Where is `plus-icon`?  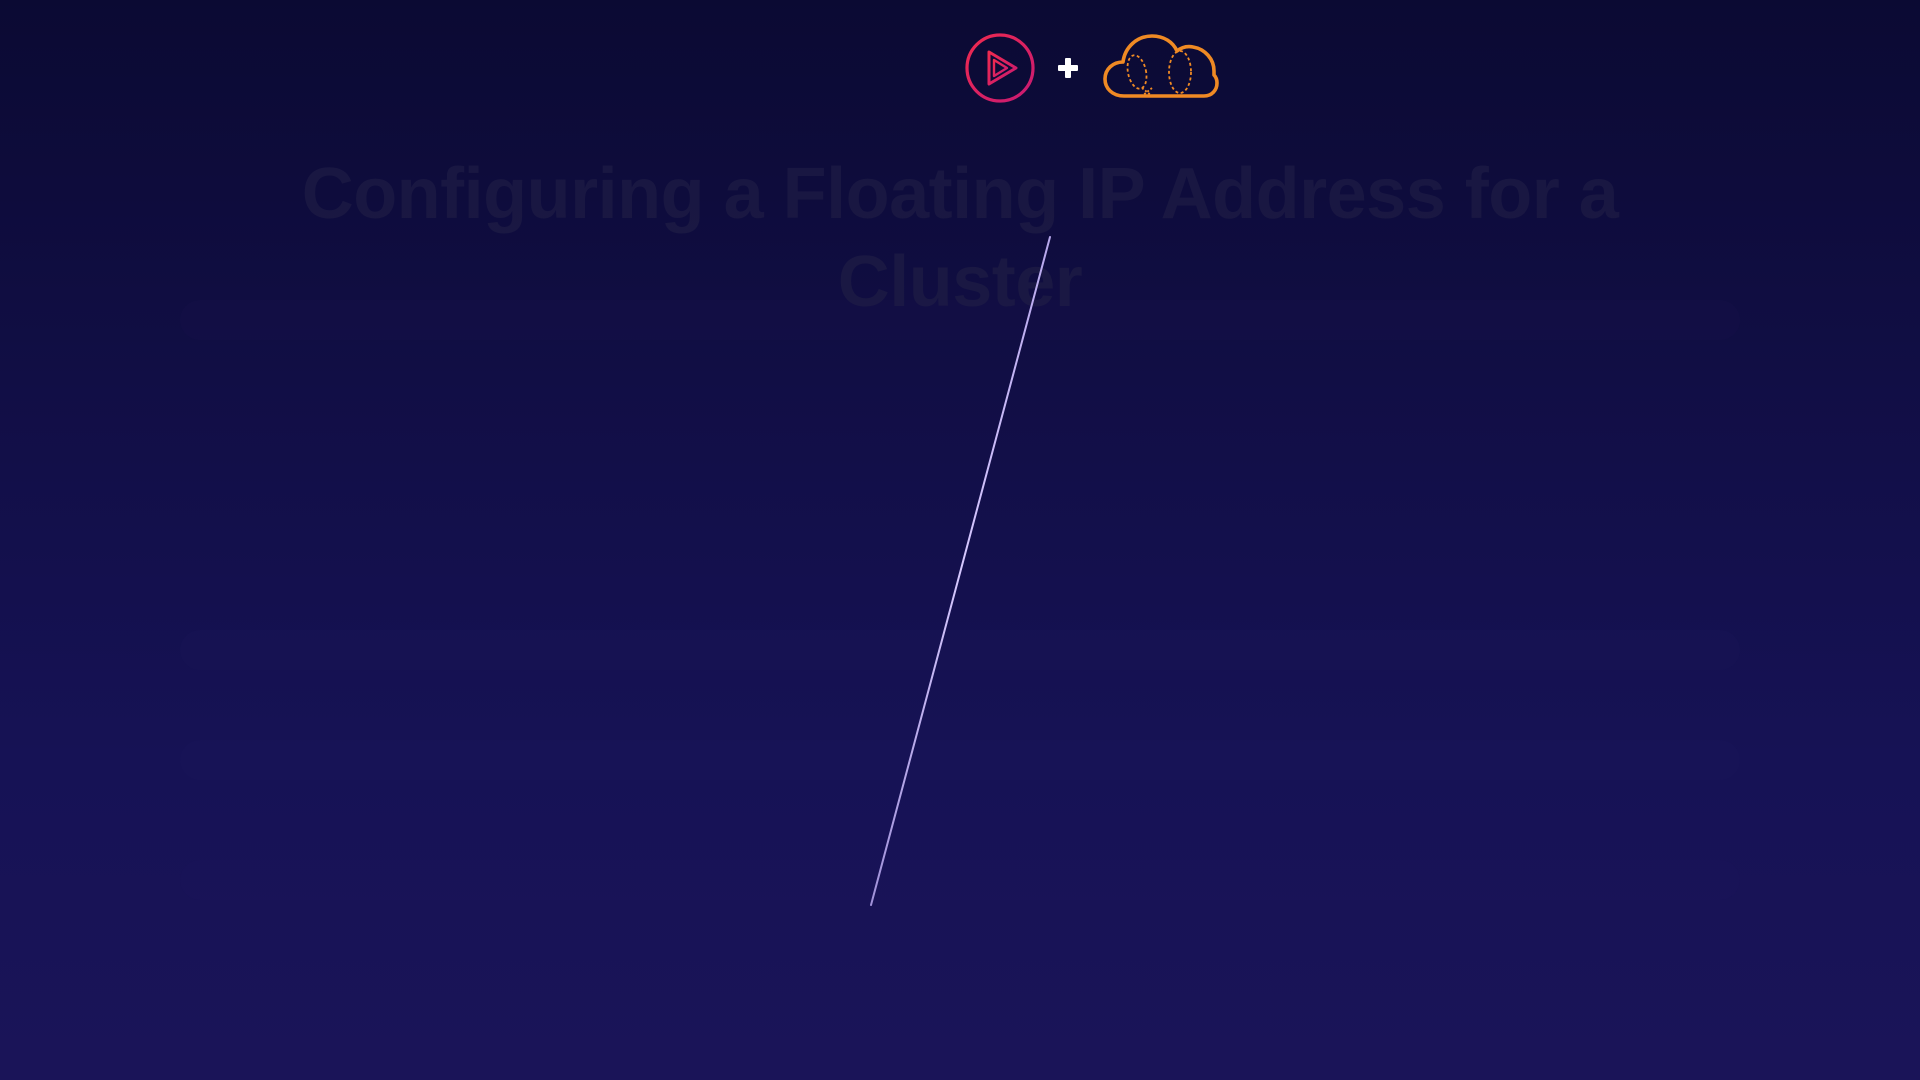
plus-icon is located at coordinates (1068, 68).